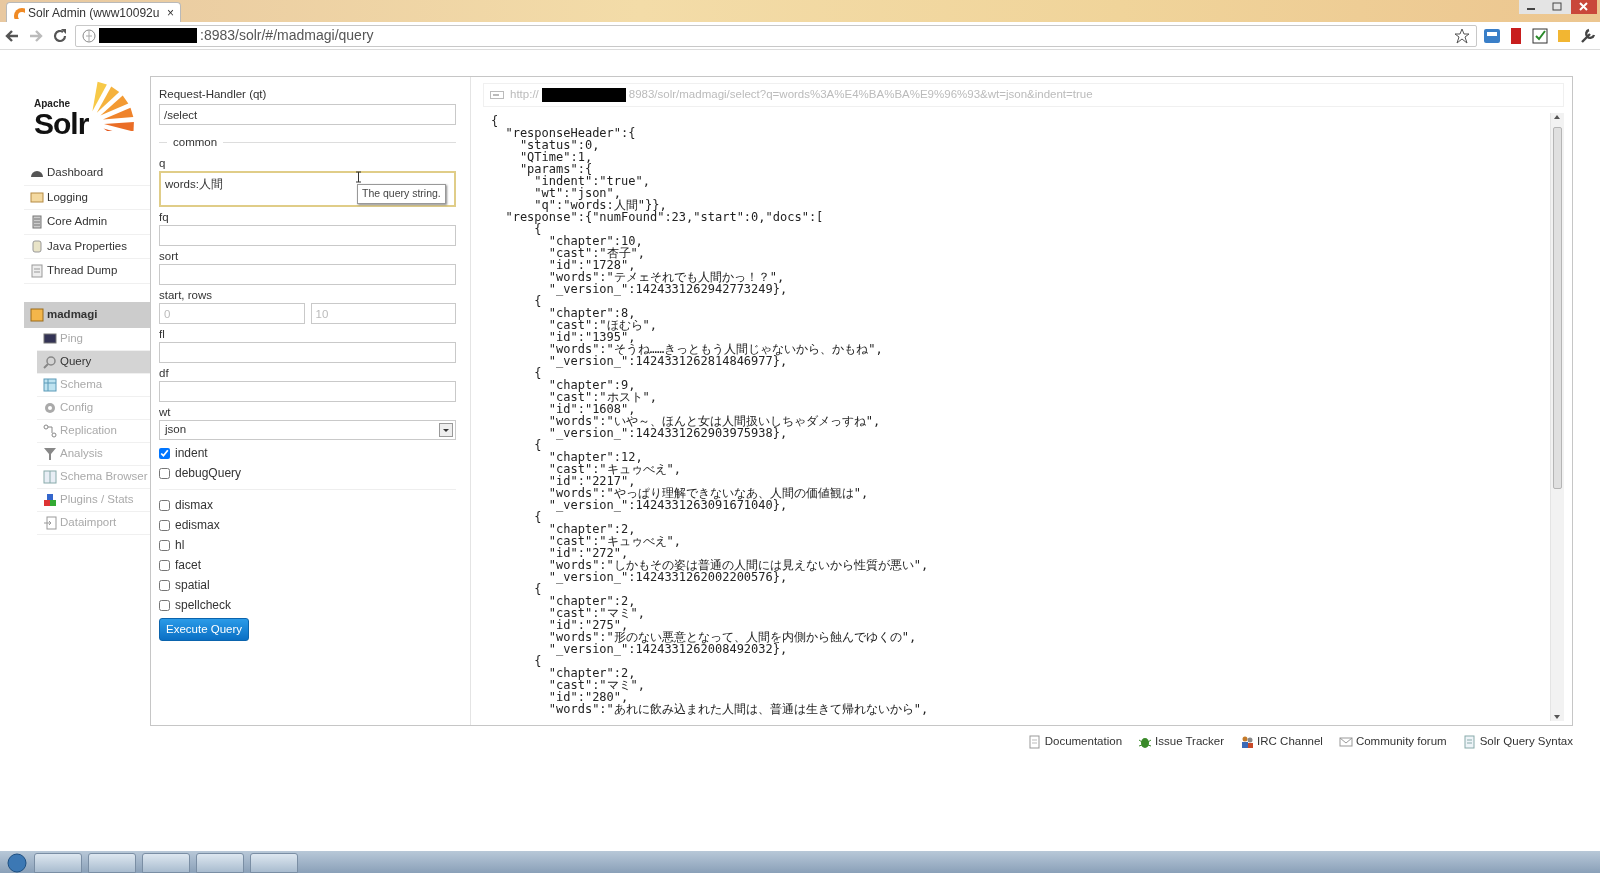 The width and height of the screenshot is (1600, 873). I want to click on star-icon, so click(1462, 35).